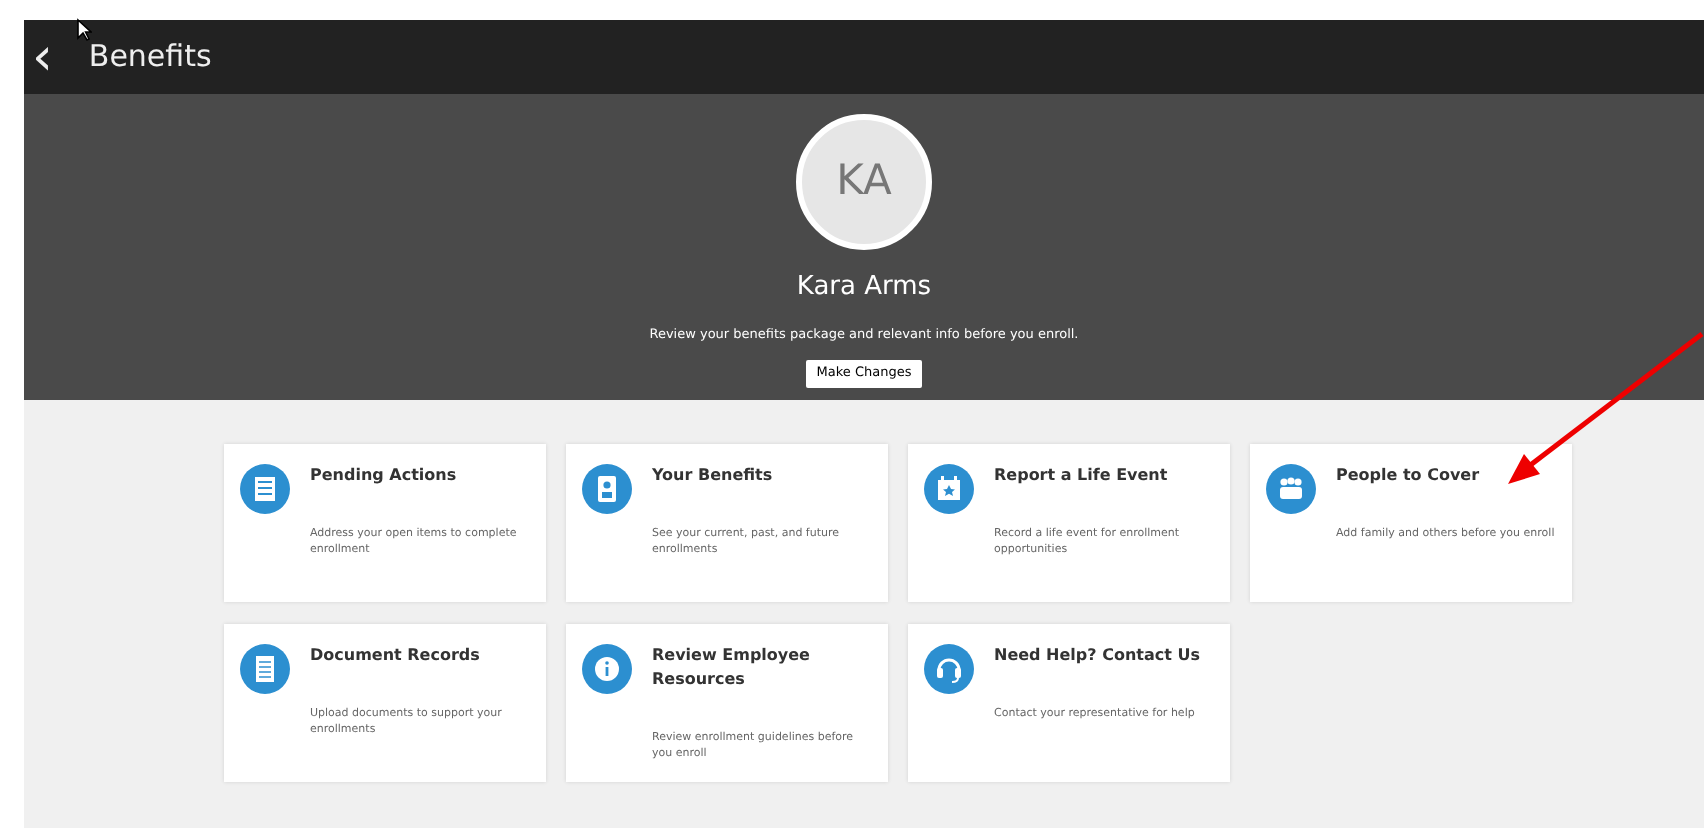 The height and width of the screenshot is (828, 1704). Describe the element at coordinates (1291, 489) in the screenshot. I see `people-icon` at that location.